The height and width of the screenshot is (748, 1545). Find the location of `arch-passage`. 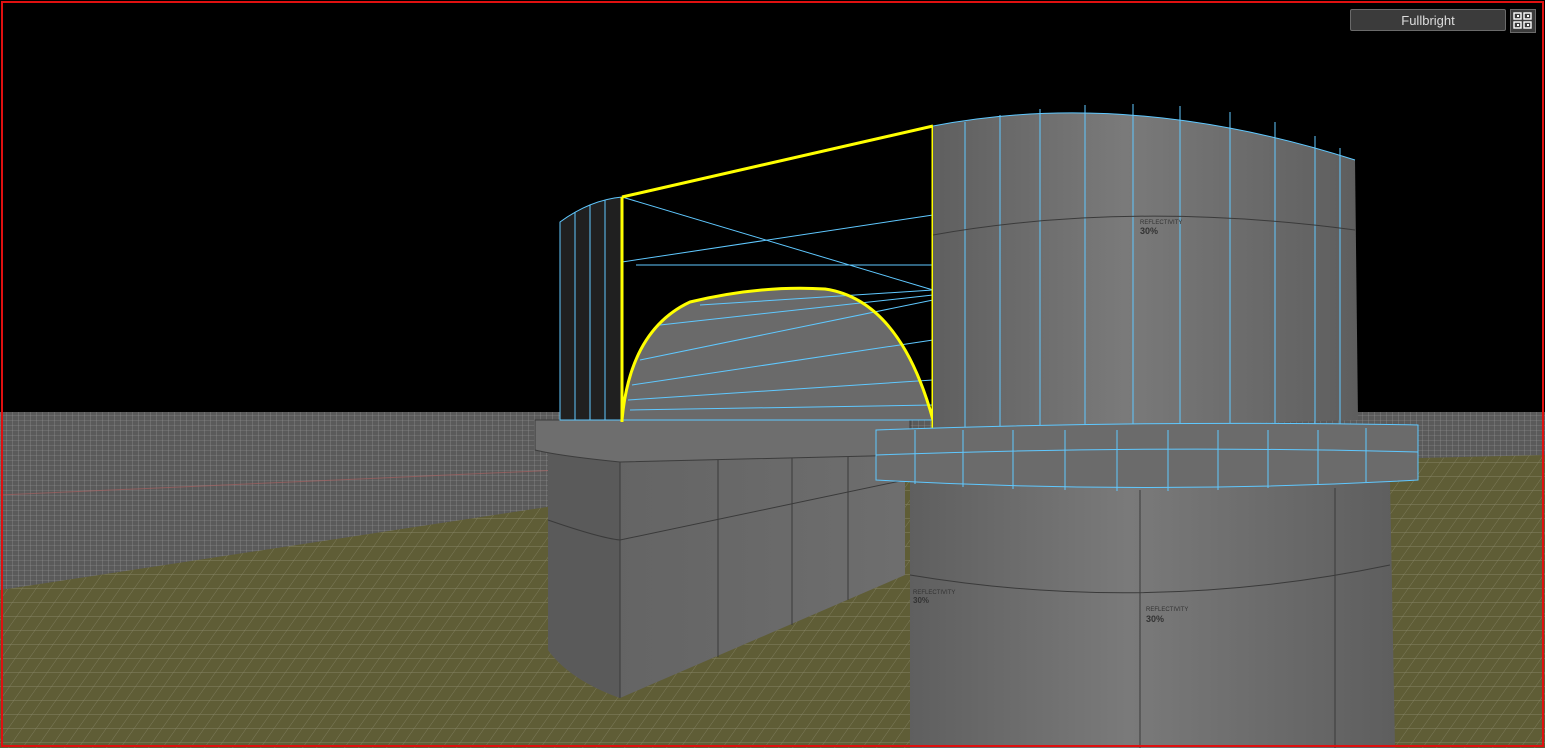

arch-passage is located at coordinates (746, 308).